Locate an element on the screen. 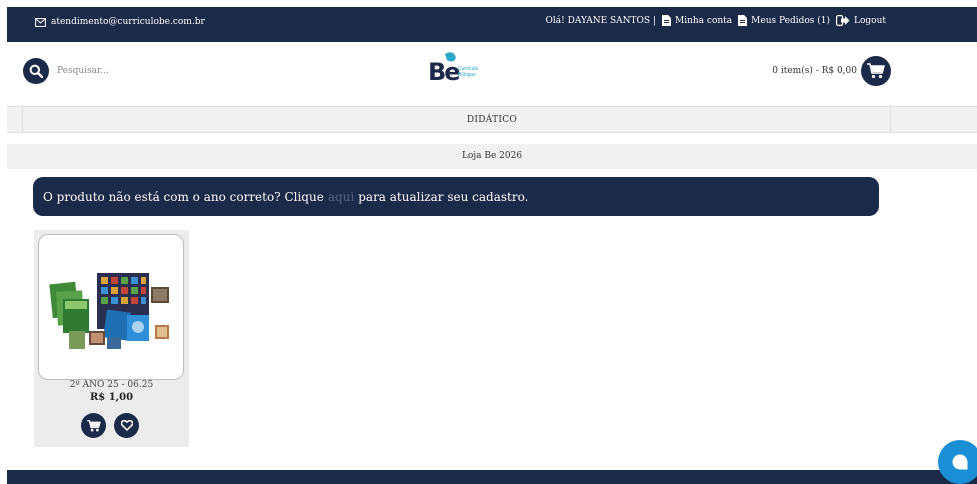 The height and width of the screenshot is (484, 977). nav-item-didatico: DIDÁTICO is located at coordinates (492, 119).